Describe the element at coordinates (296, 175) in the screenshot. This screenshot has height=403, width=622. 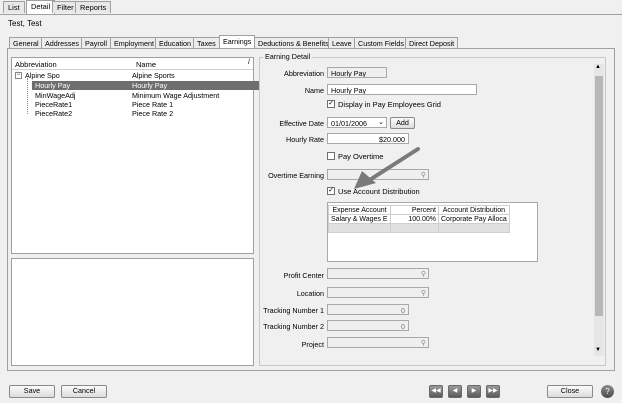
I see `overtime-earning-label: Overtime Earning` at that location.